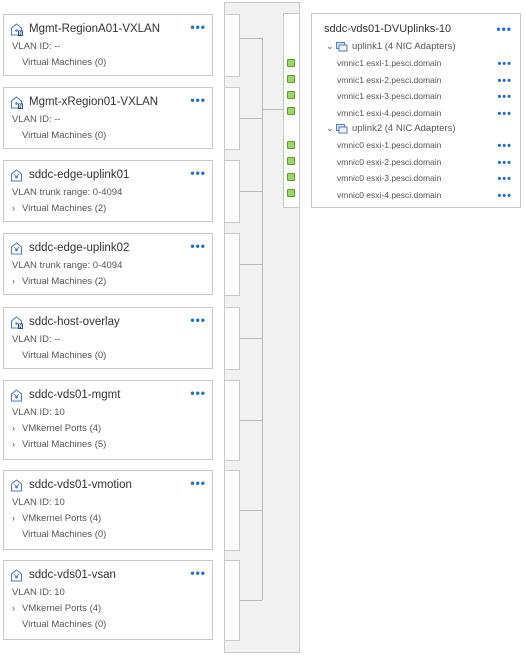  I want to click on nic-adapter-row: vmnic0 esxi-4.pesci.domain, so click(389, 195).